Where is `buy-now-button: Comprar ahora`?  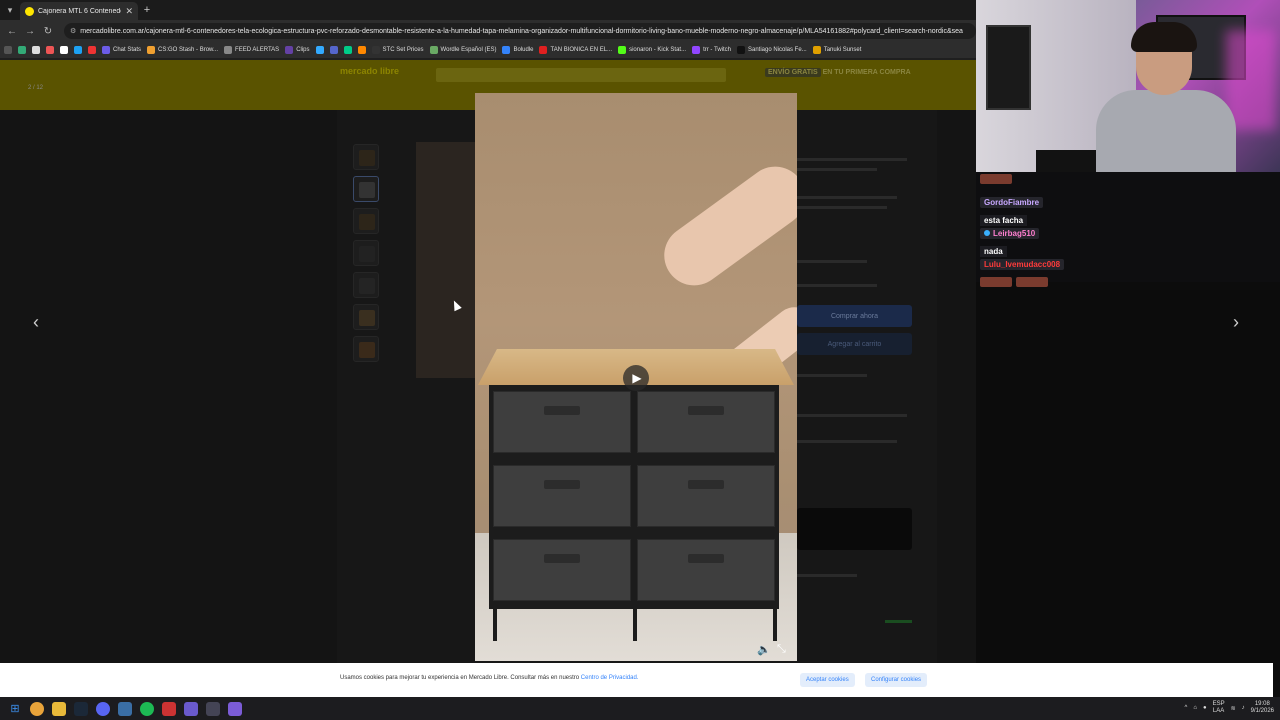
buy-now-button: Comprar ahora is located at coordinates (854, 316).